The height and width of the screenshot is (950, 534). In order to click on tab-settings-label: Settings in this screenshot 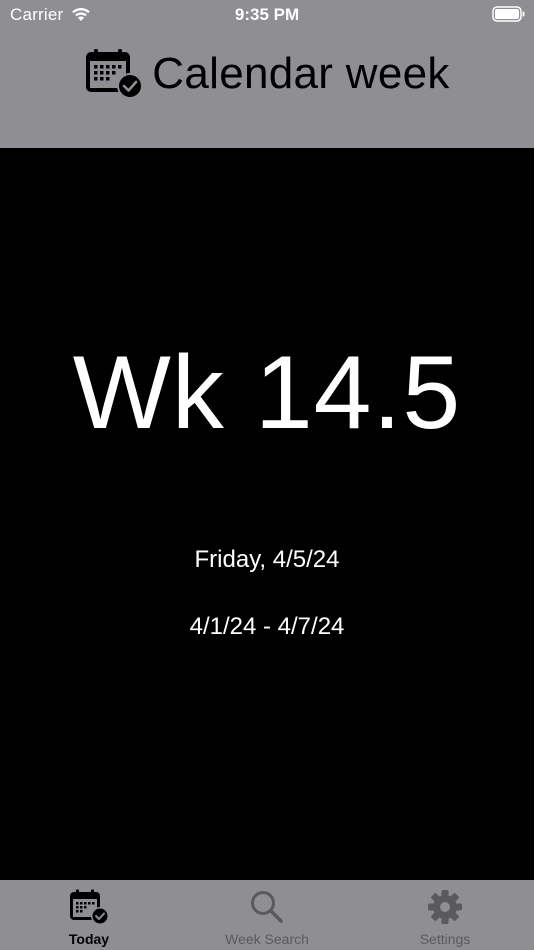, I will do `click(445, 939)`.